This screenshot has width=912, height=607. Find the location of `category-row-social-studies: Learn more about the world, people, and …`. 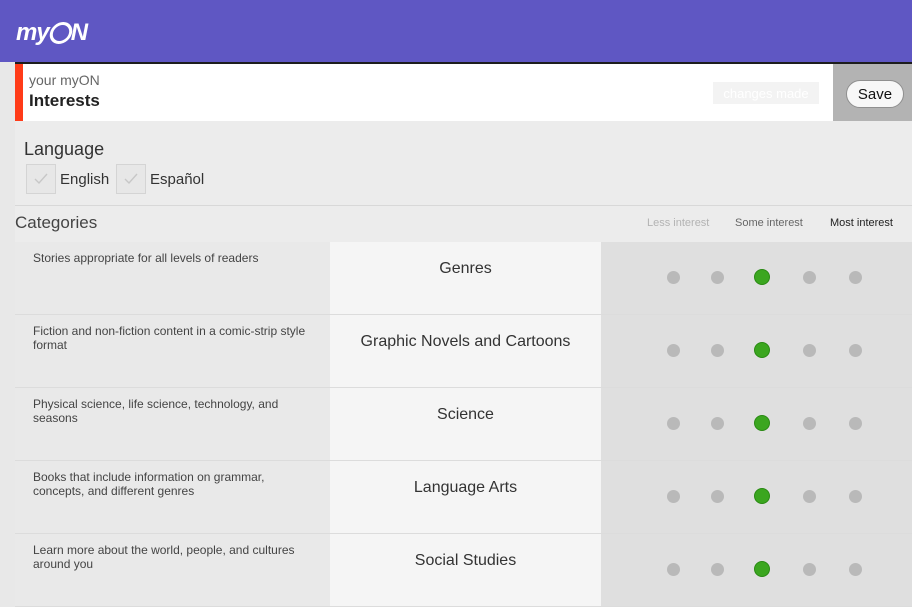

category-row-social-studies: Learn more about the world, people, and … is located at coordinates (463, 570).